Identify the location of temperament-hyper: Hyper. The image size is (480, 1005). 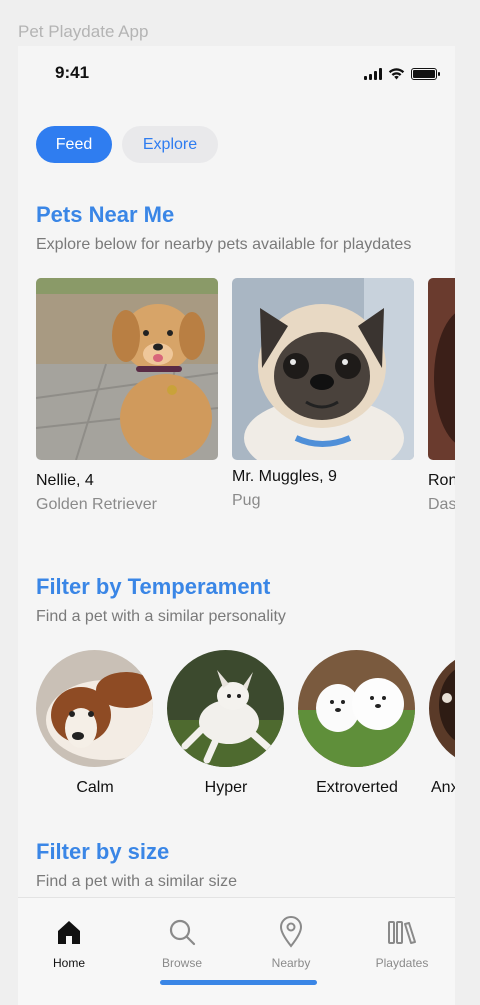
(226, 723).